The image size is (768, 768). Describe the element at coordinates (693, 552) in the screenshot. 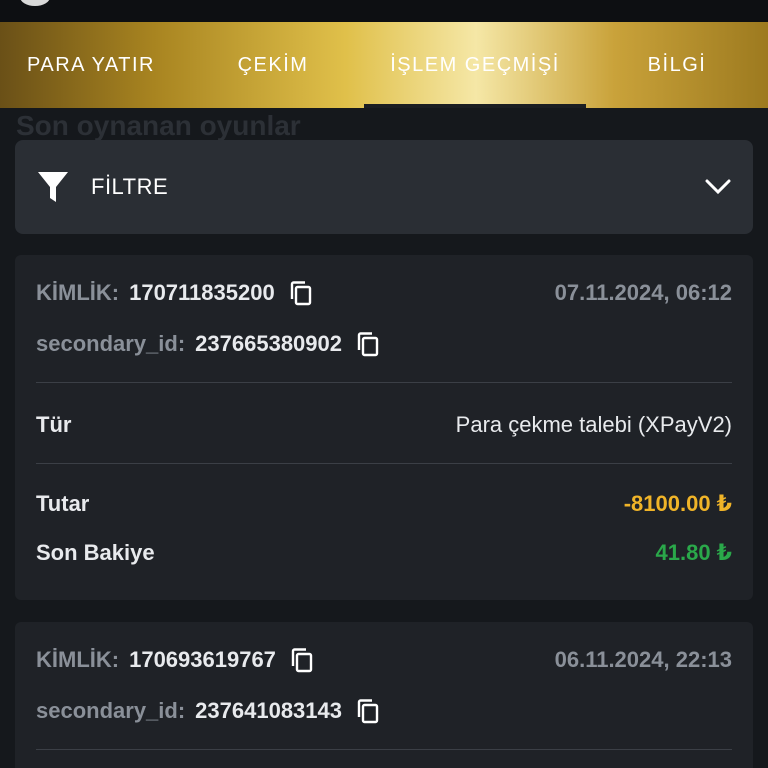

I see `balance-value: 41.80 ₺` at that location.